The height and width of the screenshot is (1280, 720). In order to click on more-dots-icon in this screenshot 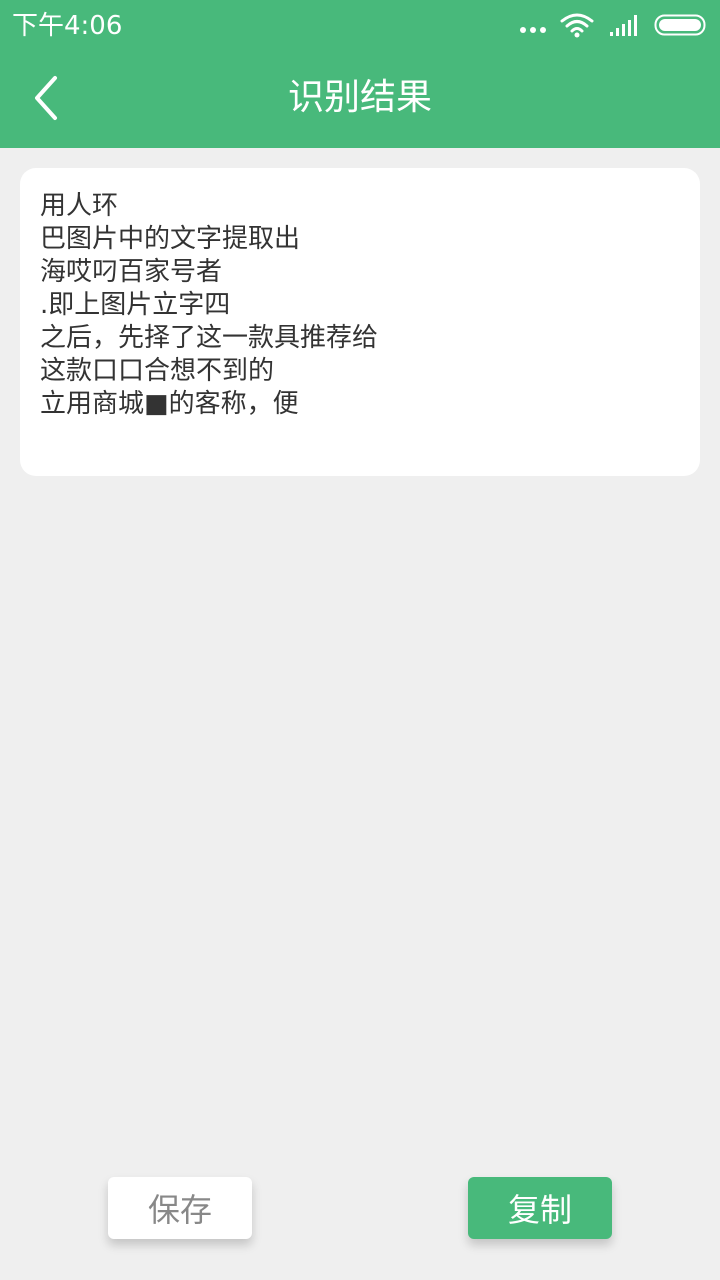, I will do `click(533, 30)`.